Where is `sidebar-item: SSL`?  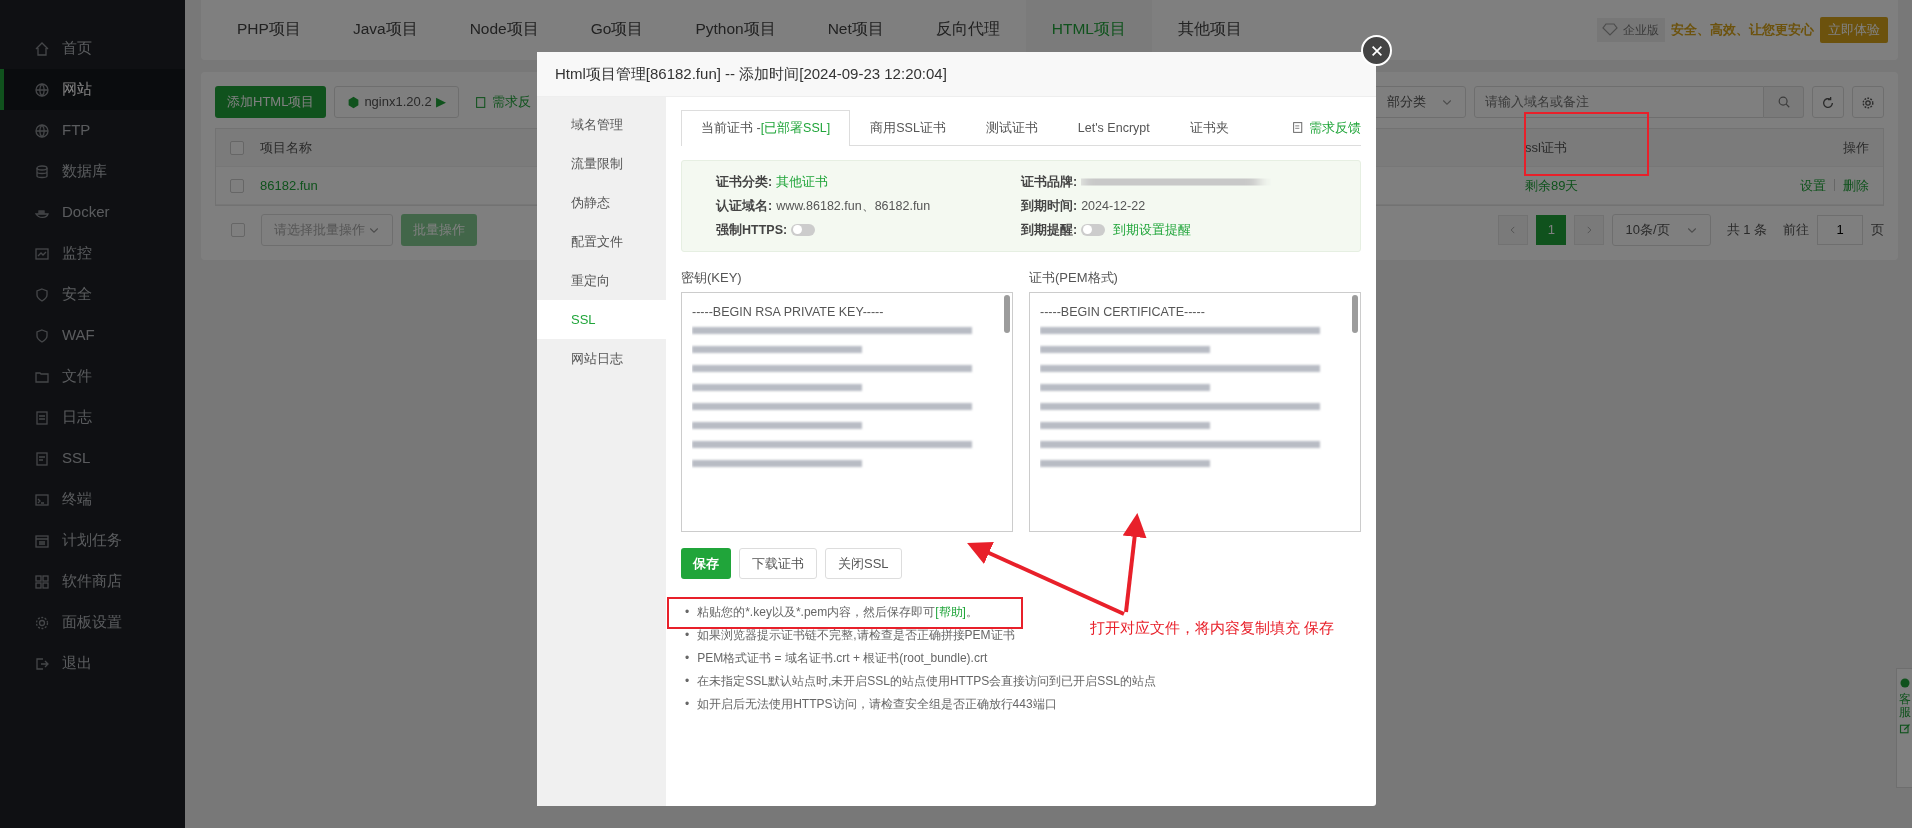 sidebar-item: SSL is located at coordinates (92, 458).